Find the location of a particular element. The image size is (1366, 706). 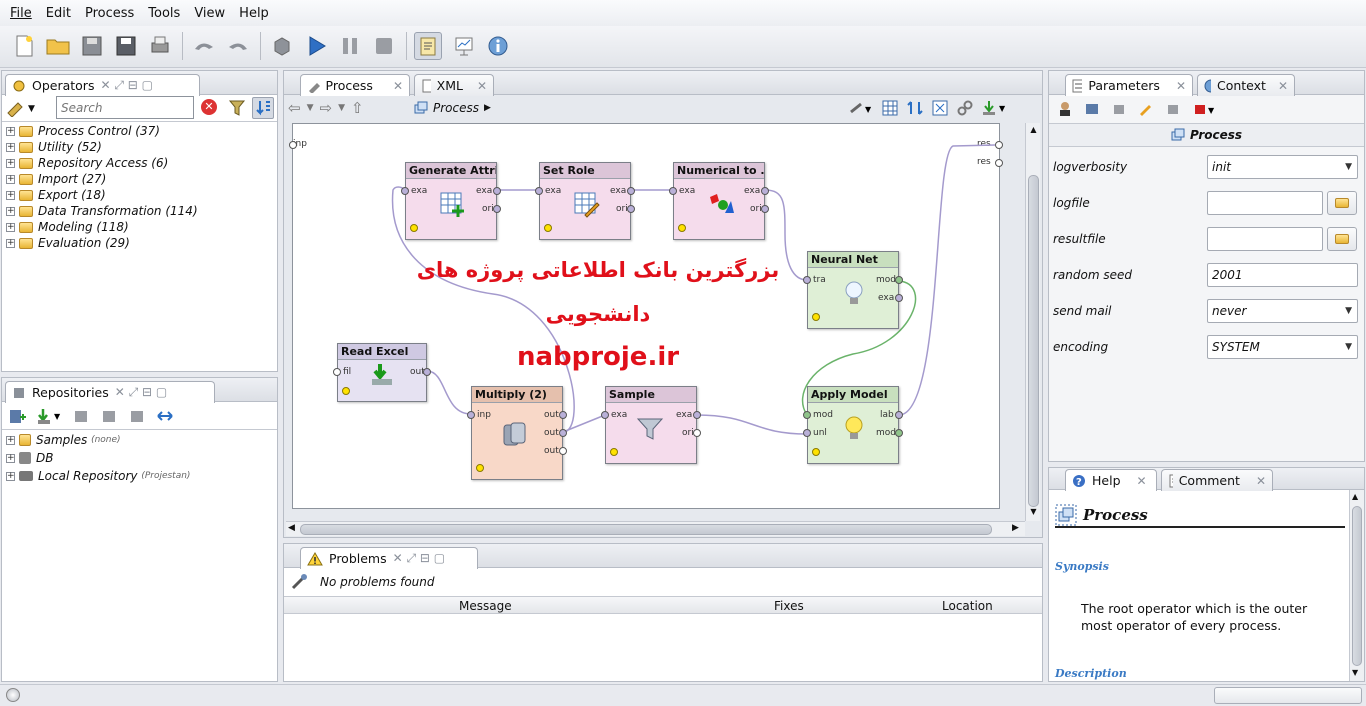

operator-apply-model: Apply Model mod unl lab mod is located at coordinates (853, 425).